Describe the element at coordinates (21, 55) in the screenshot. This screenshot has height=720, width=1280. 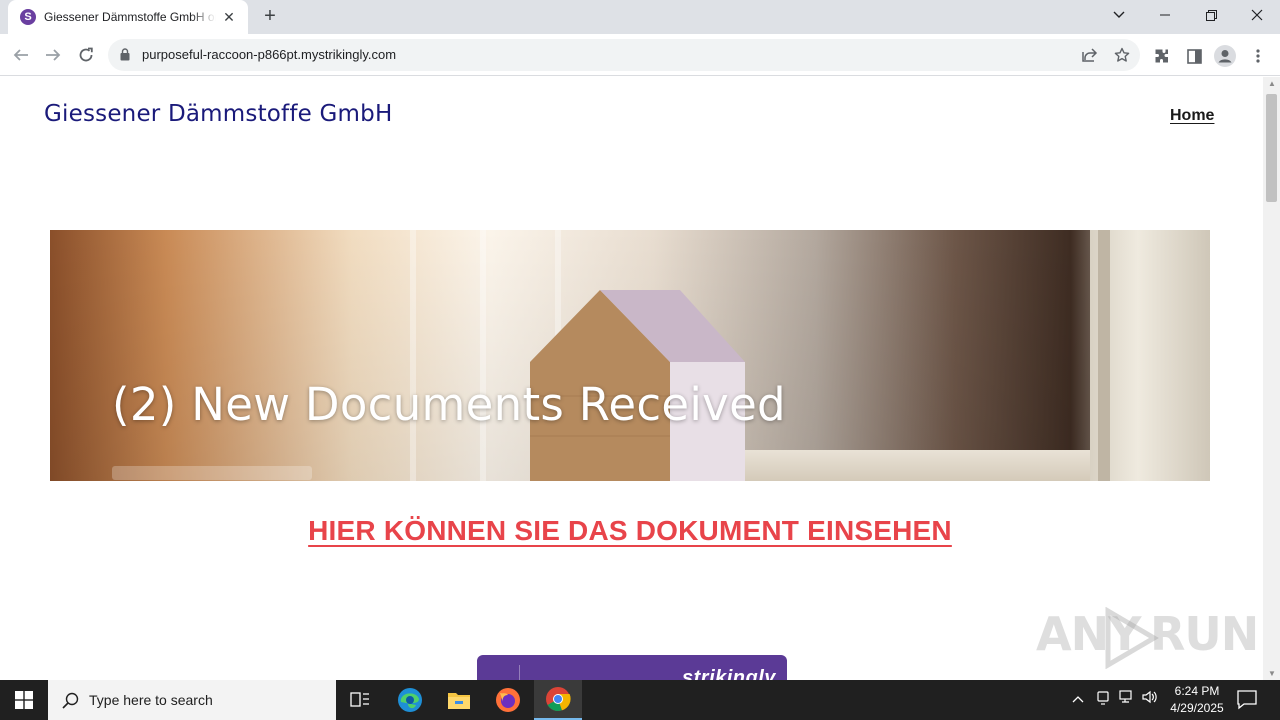
I see `back-arrow-icon` at that location.